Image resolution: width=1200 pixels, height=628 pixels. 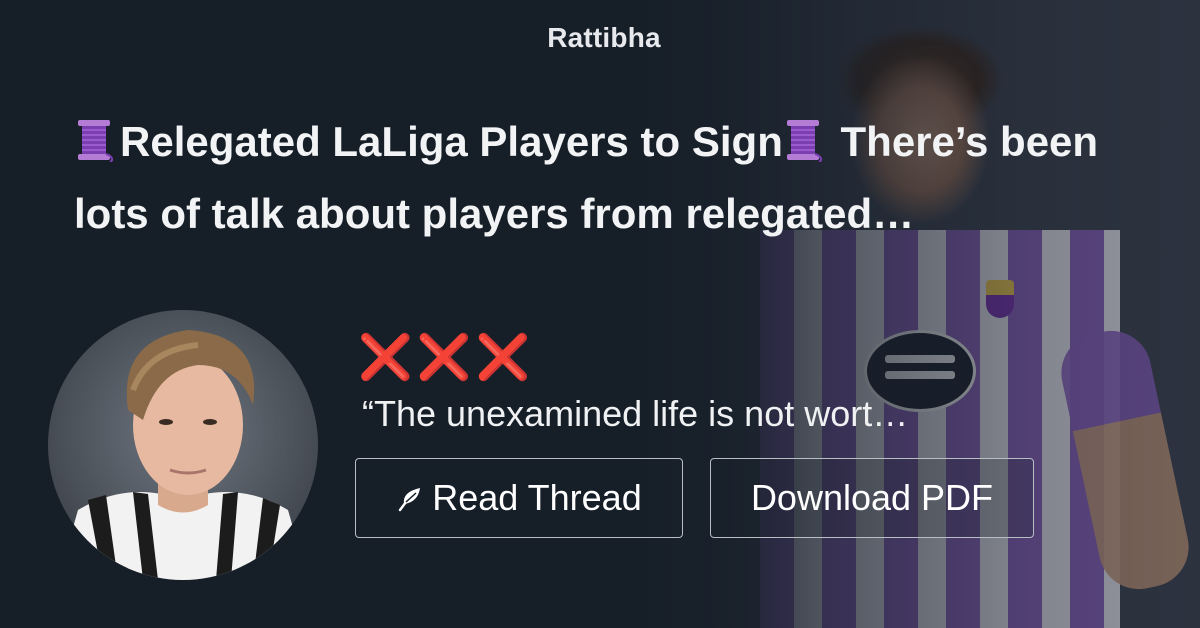 What do you see at coordinates (451, 141) in the screenshot?
I see `thread-title-part1: Relegated LaLiga Players to Sign` at bounding box center [451, 141].